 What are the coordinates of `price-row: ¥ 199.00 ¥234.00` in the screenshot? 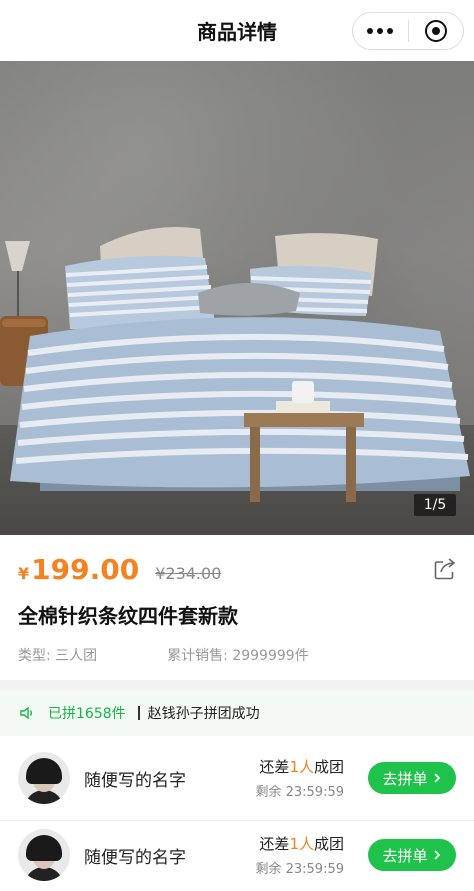 It's located at (119, 571).